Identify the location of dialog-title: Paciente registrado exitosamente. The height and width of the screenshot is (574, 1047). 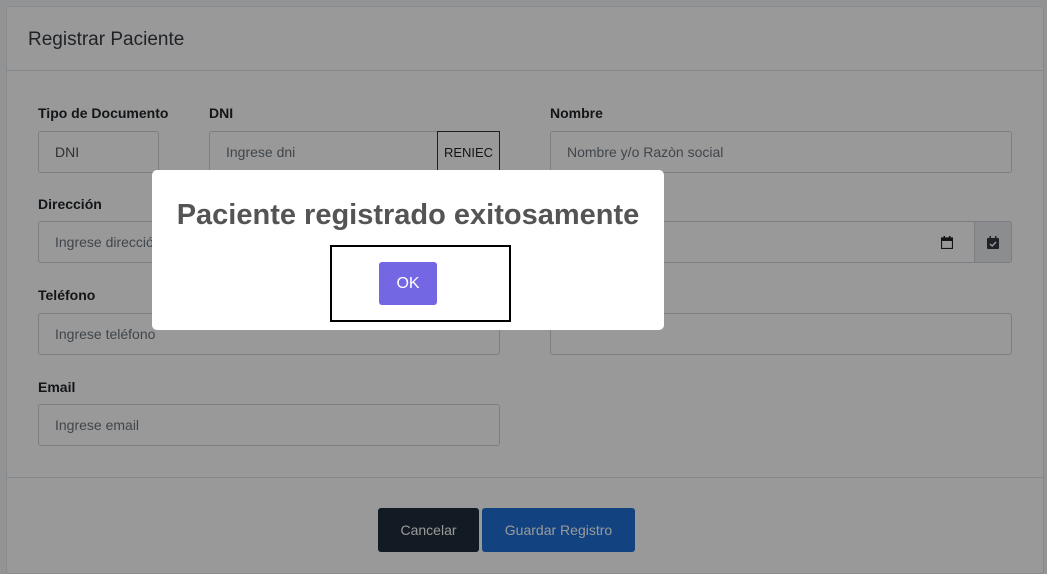
(408, 215).